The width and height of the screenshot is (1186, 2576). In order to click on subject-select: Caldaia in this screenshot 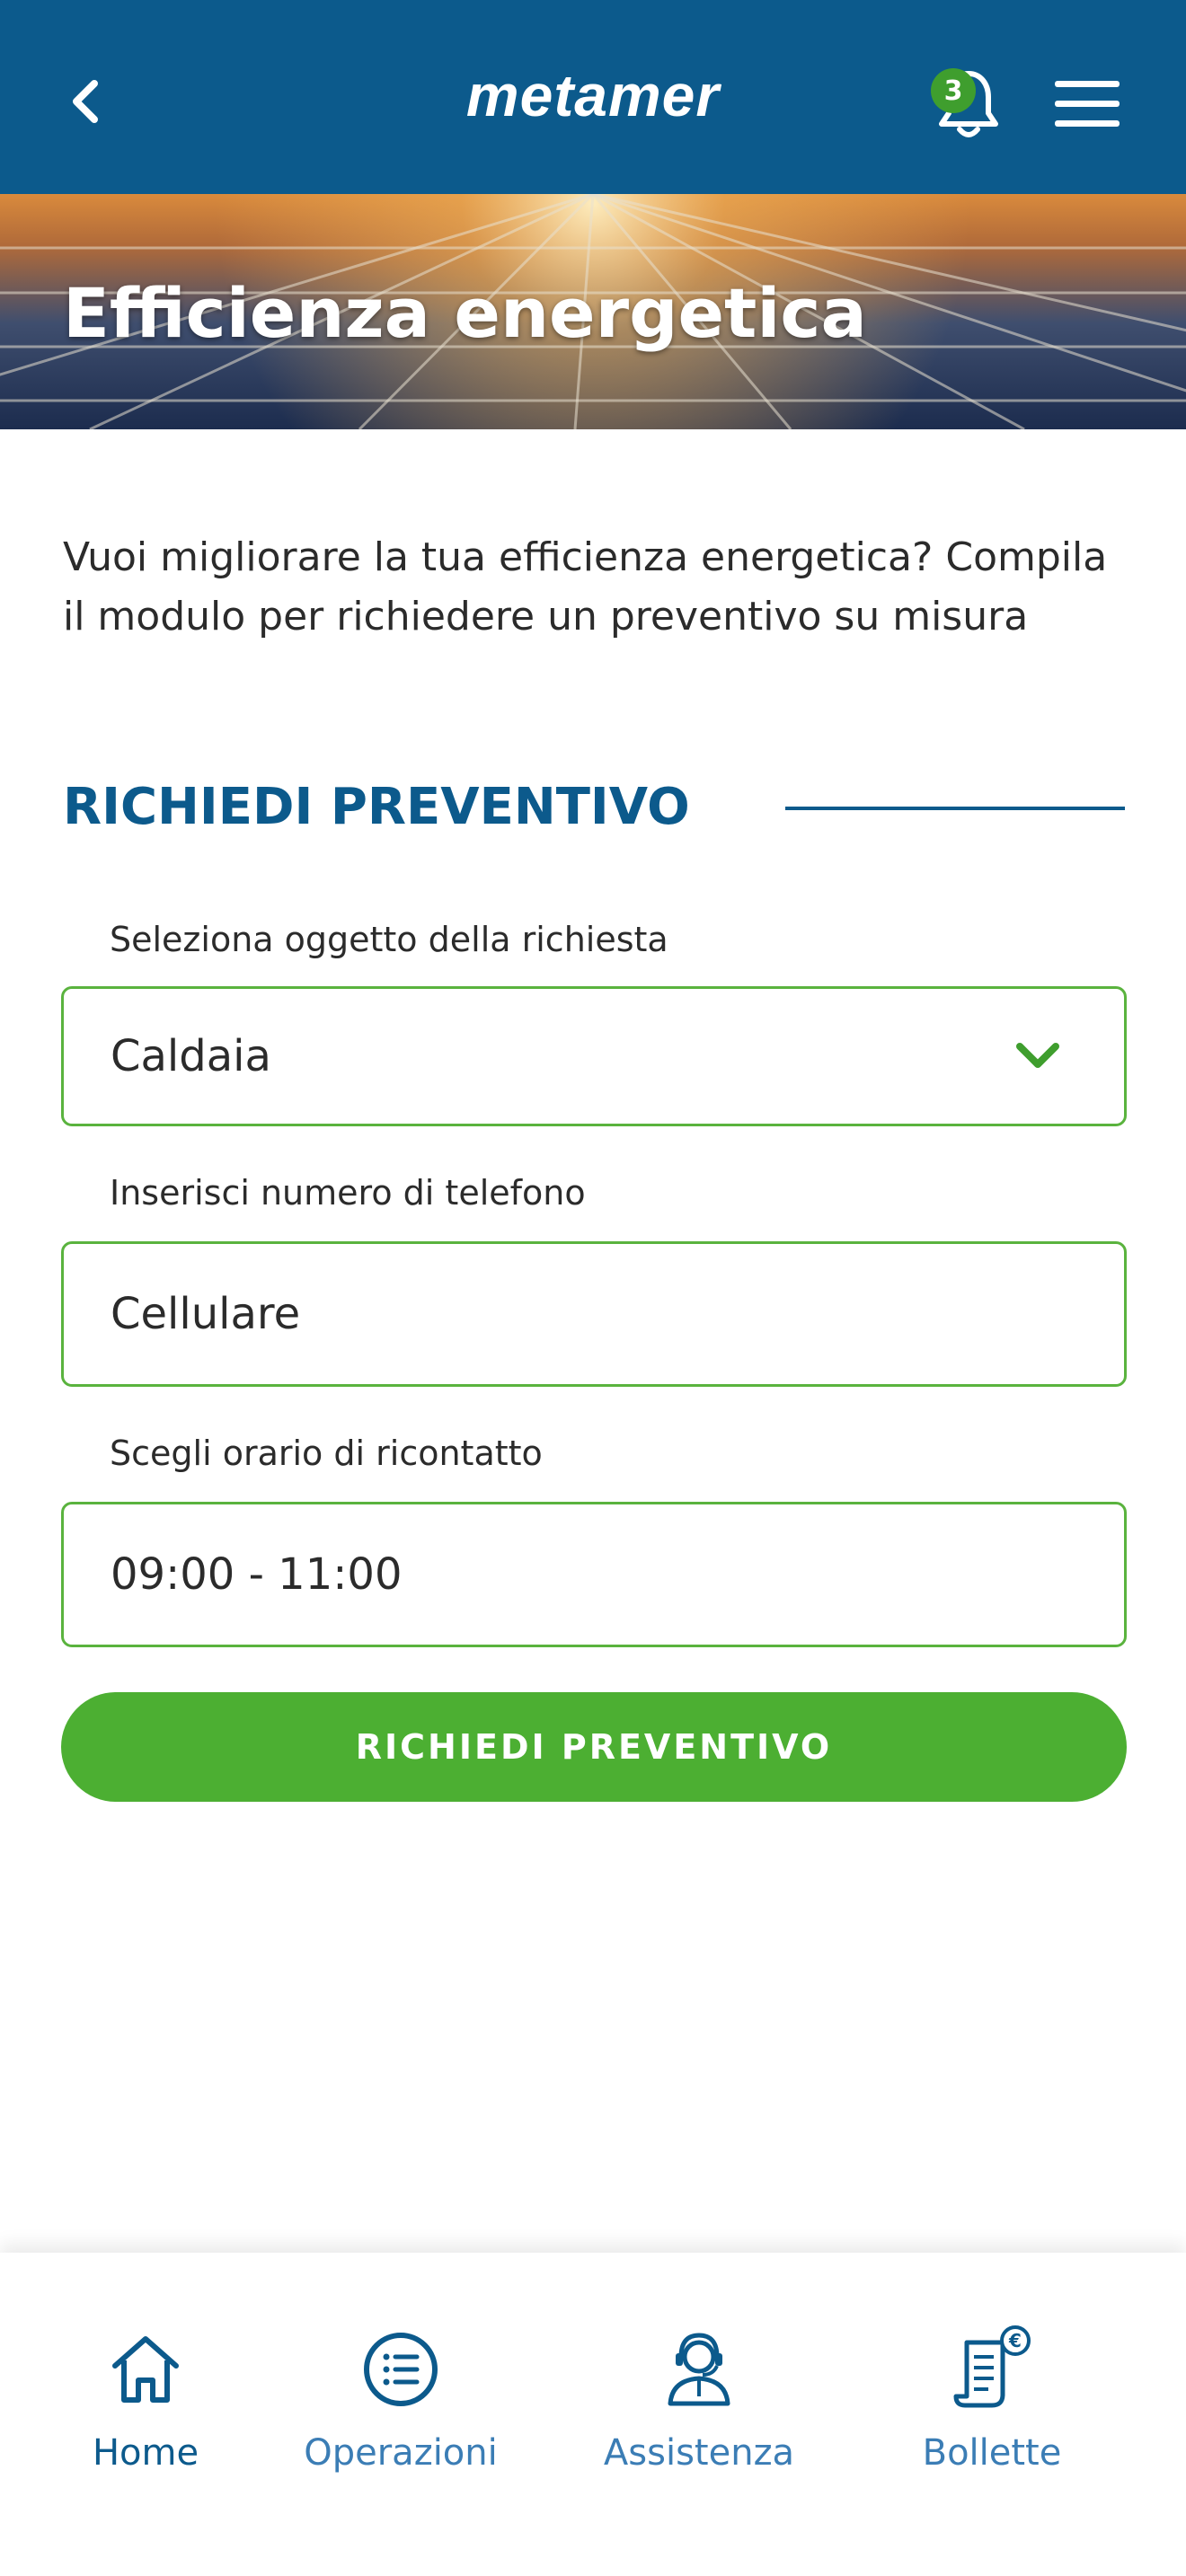, I will do `click(594, 1056)`.